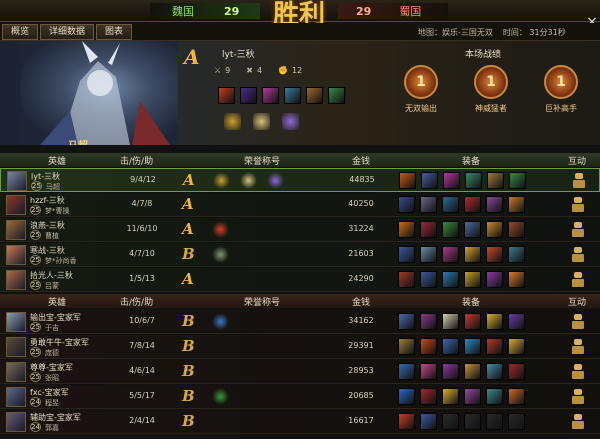  What do you see at coordinates (300, 180) in the screenshot?
I see `player-row: lyt-三秋 25 马超 9/4/12 A 44835` at bounding box center [300, 180].